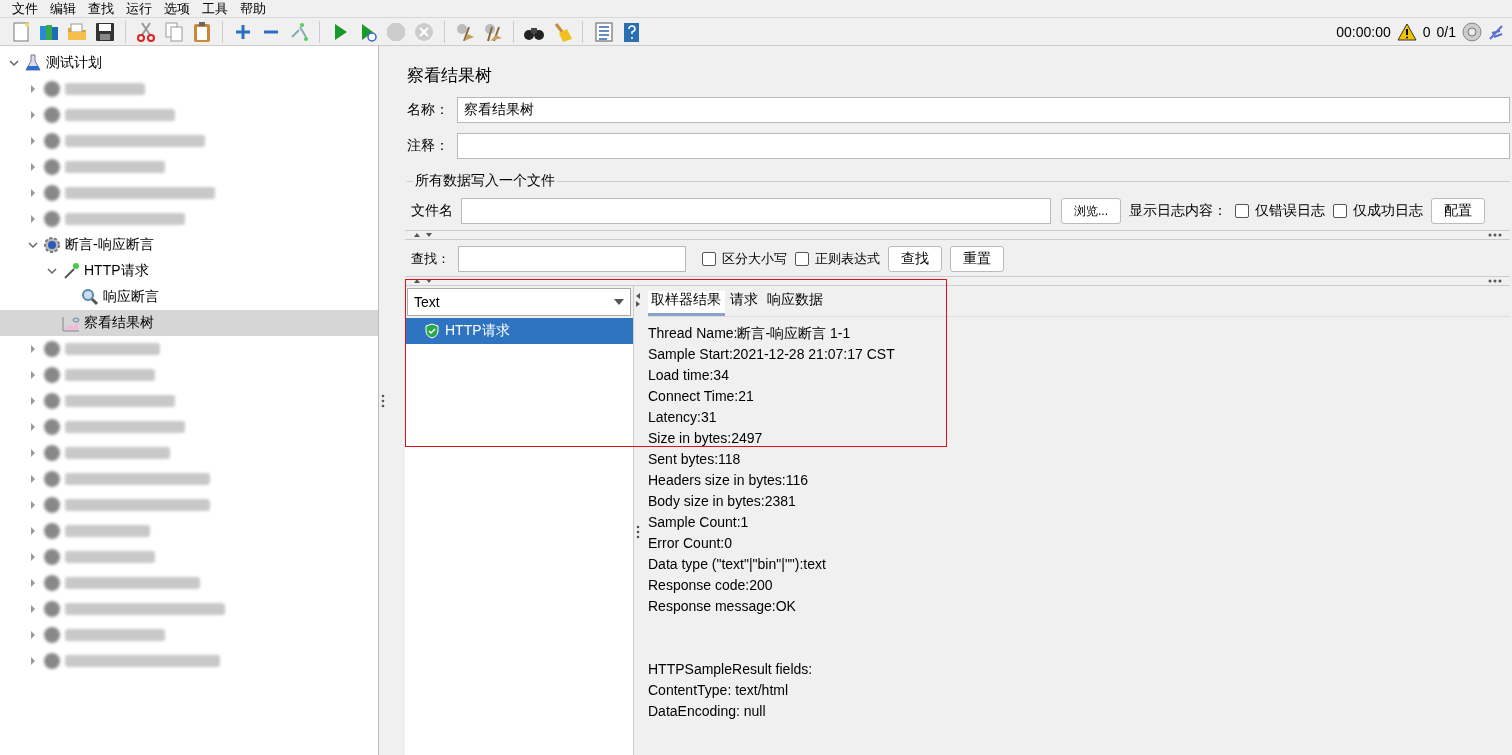 Image resolution: width=1512 pixels, height=755 pixels. Describe the element at coordinates (603, 31) in the screenshot. I see `list-icon` at that location.